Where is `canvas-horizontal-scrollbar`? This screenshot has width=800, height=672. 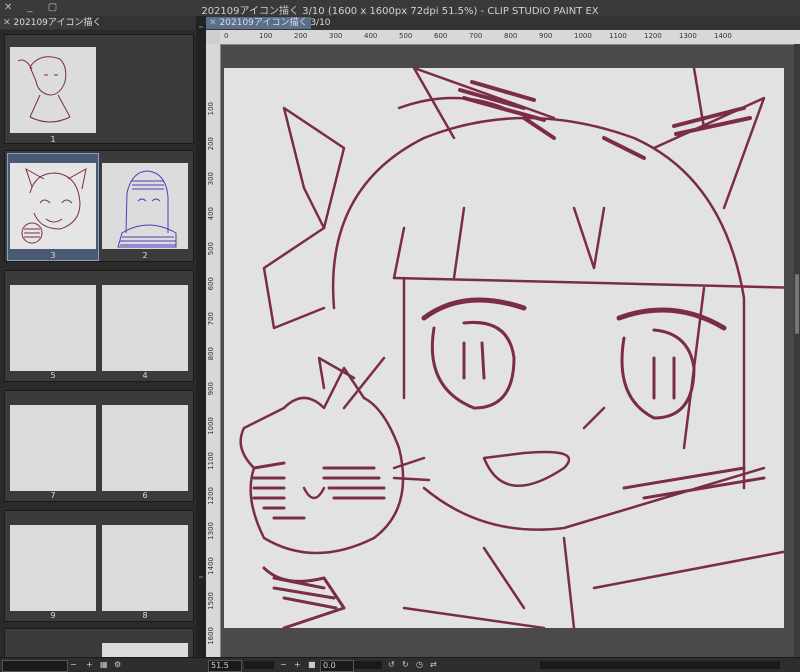
canvas-horizontal-scrollbar is located at coordinates (660, 665).